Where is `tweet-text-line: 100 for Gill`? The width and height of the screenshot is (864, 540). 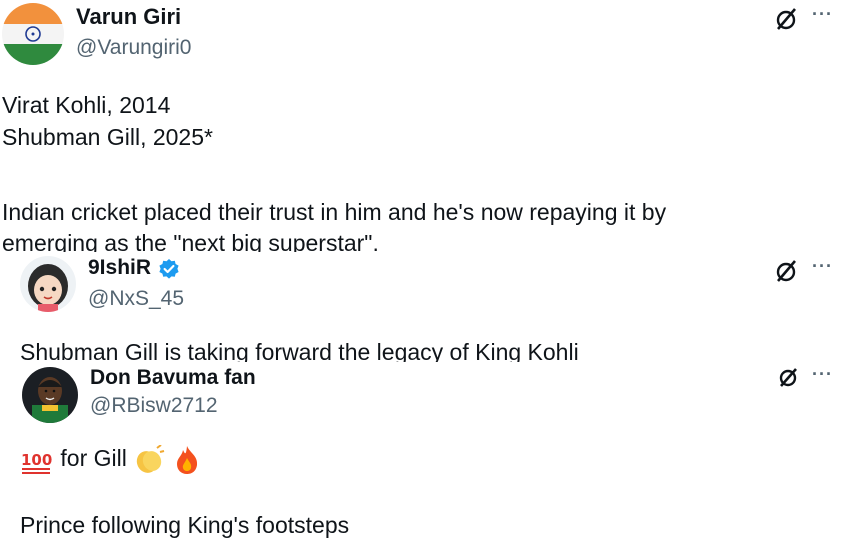
tweet-text-line: 100 for Gill is located at coordinates (111, 458).